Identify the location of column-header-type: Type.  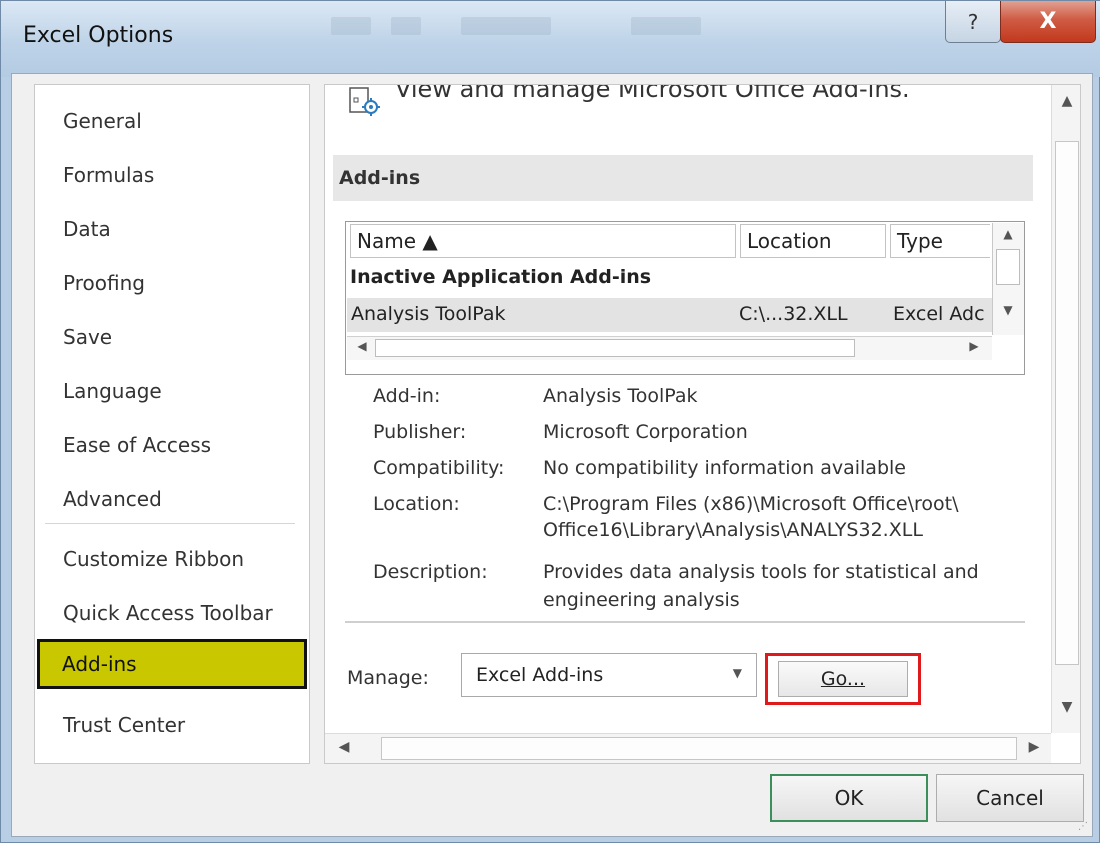
(940, 241).